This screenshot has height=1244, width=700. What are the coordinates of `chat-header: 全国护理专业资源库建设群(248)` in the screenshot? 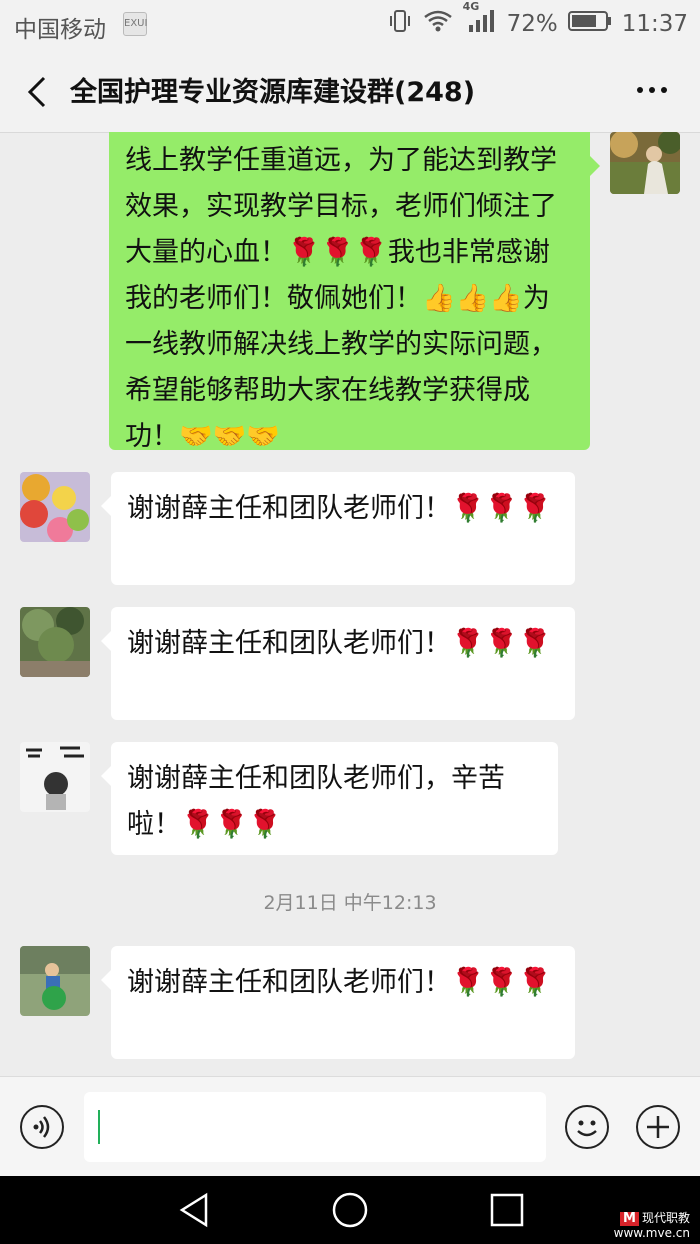 It's located at (350, 91).